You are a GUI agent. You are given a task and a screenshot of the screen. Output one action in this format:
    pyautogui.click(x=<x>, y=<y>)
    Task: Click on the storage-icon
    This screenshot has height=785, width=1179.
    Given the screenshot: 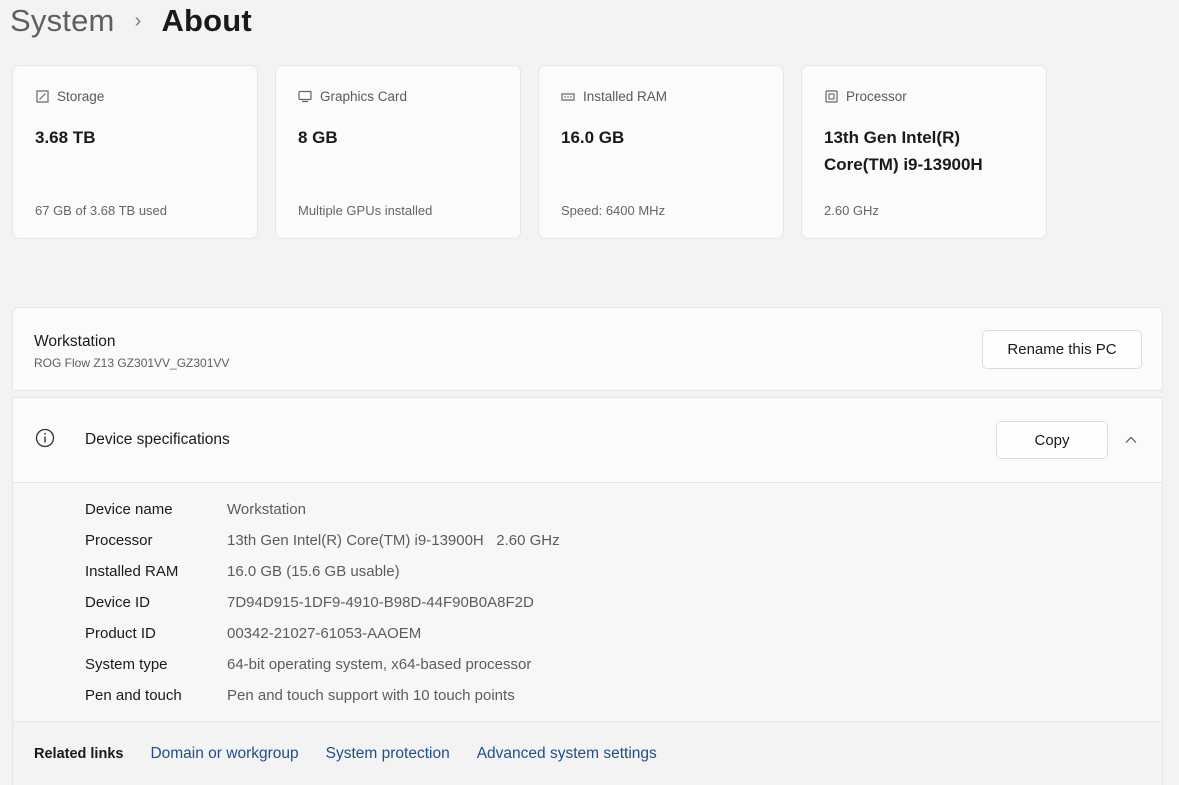 What is the action you would take?
    pyautogui.click(x=42, y=97)
    